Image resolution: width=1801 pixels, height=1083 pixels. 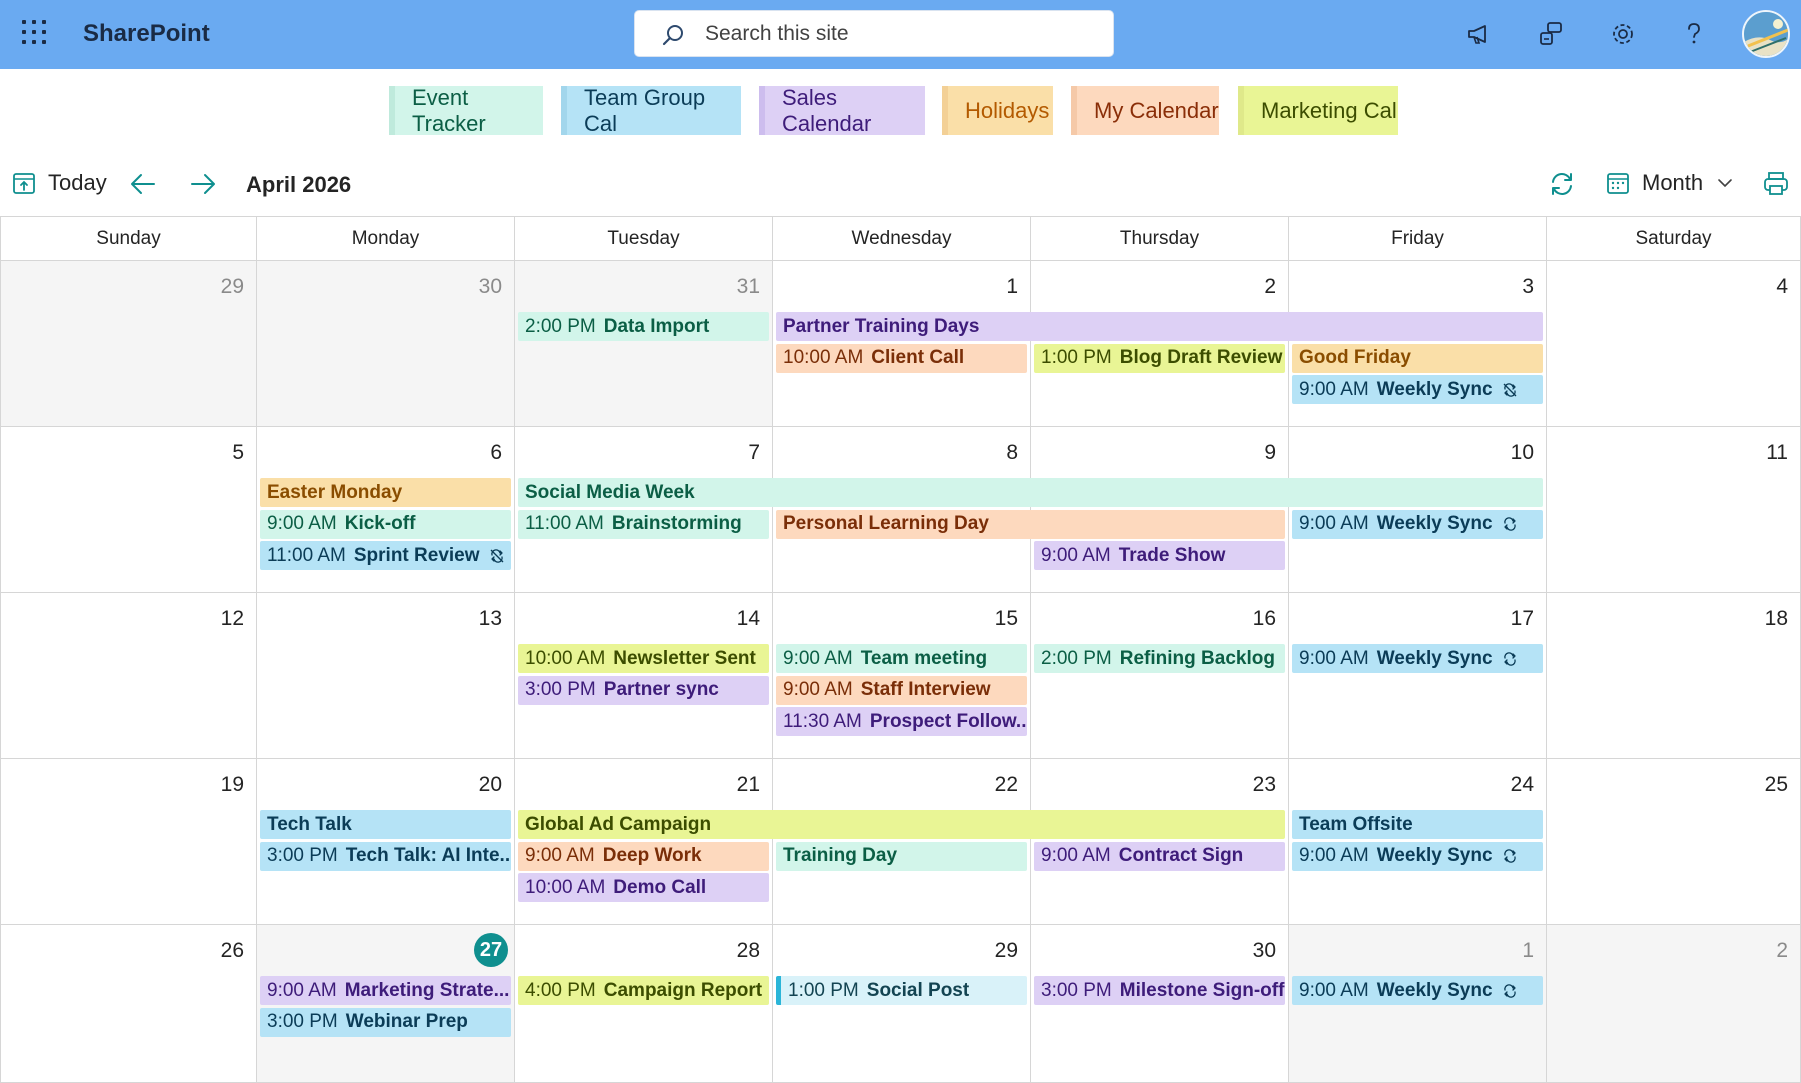 What do you see at coordinates (643, 690) in the screenshot?
I see `calendar-event: 3:00 PM Partner sync` at bounding box center [643, 690].